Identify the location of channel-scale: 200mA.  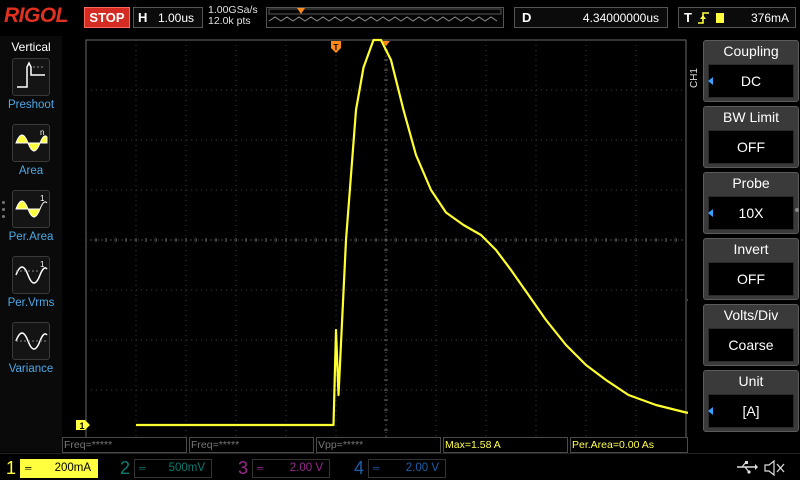
(72, 468).